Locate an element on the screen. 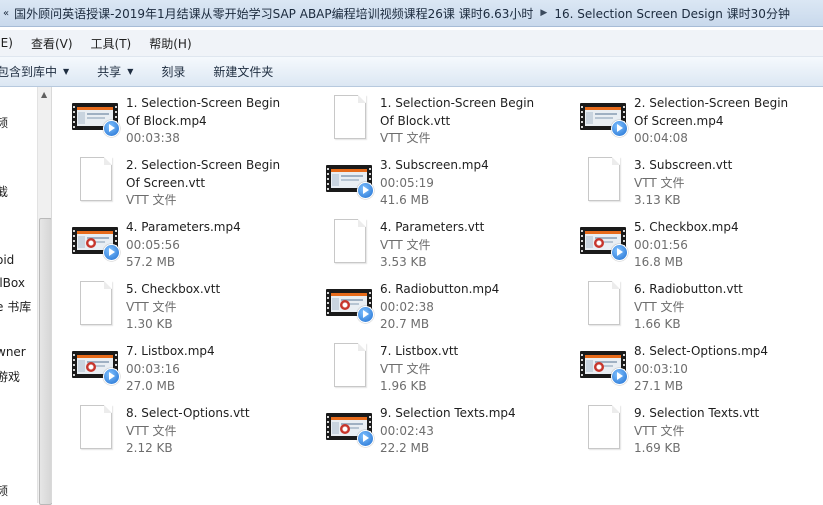  file-item: 9. Selection Texts.vtt VTT 文件 1.69 KB is located at coordinates (680, 426).